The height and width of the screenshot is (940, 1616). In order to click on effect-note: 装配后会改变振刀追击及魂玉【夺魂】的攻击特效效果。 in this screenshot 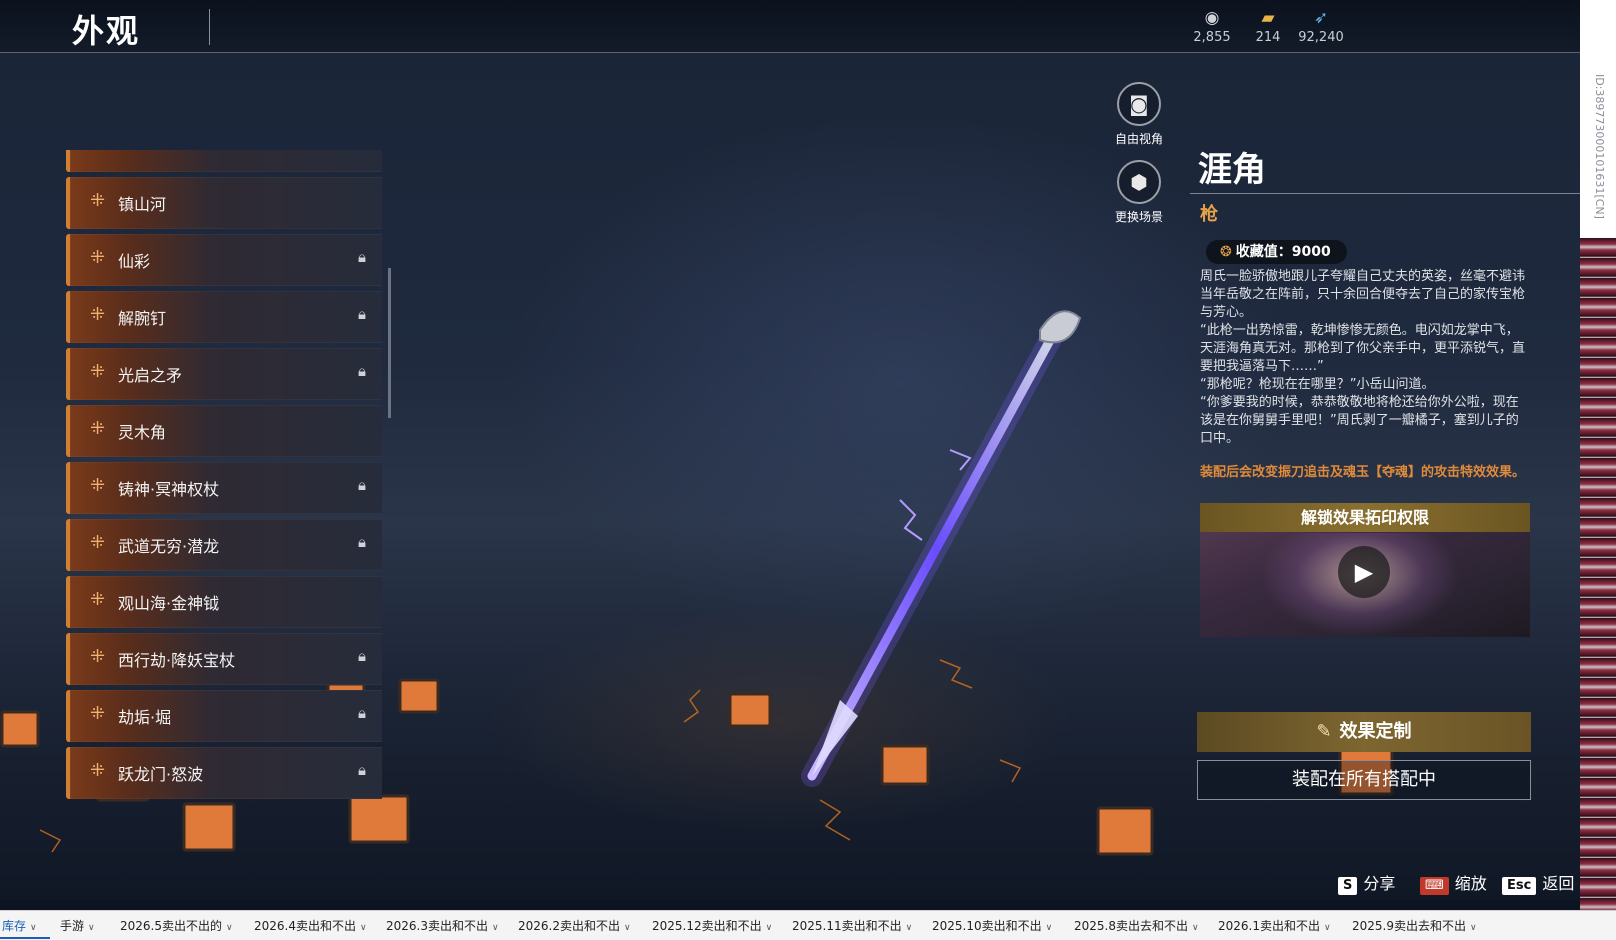, I will do `click(1363, 472)`.